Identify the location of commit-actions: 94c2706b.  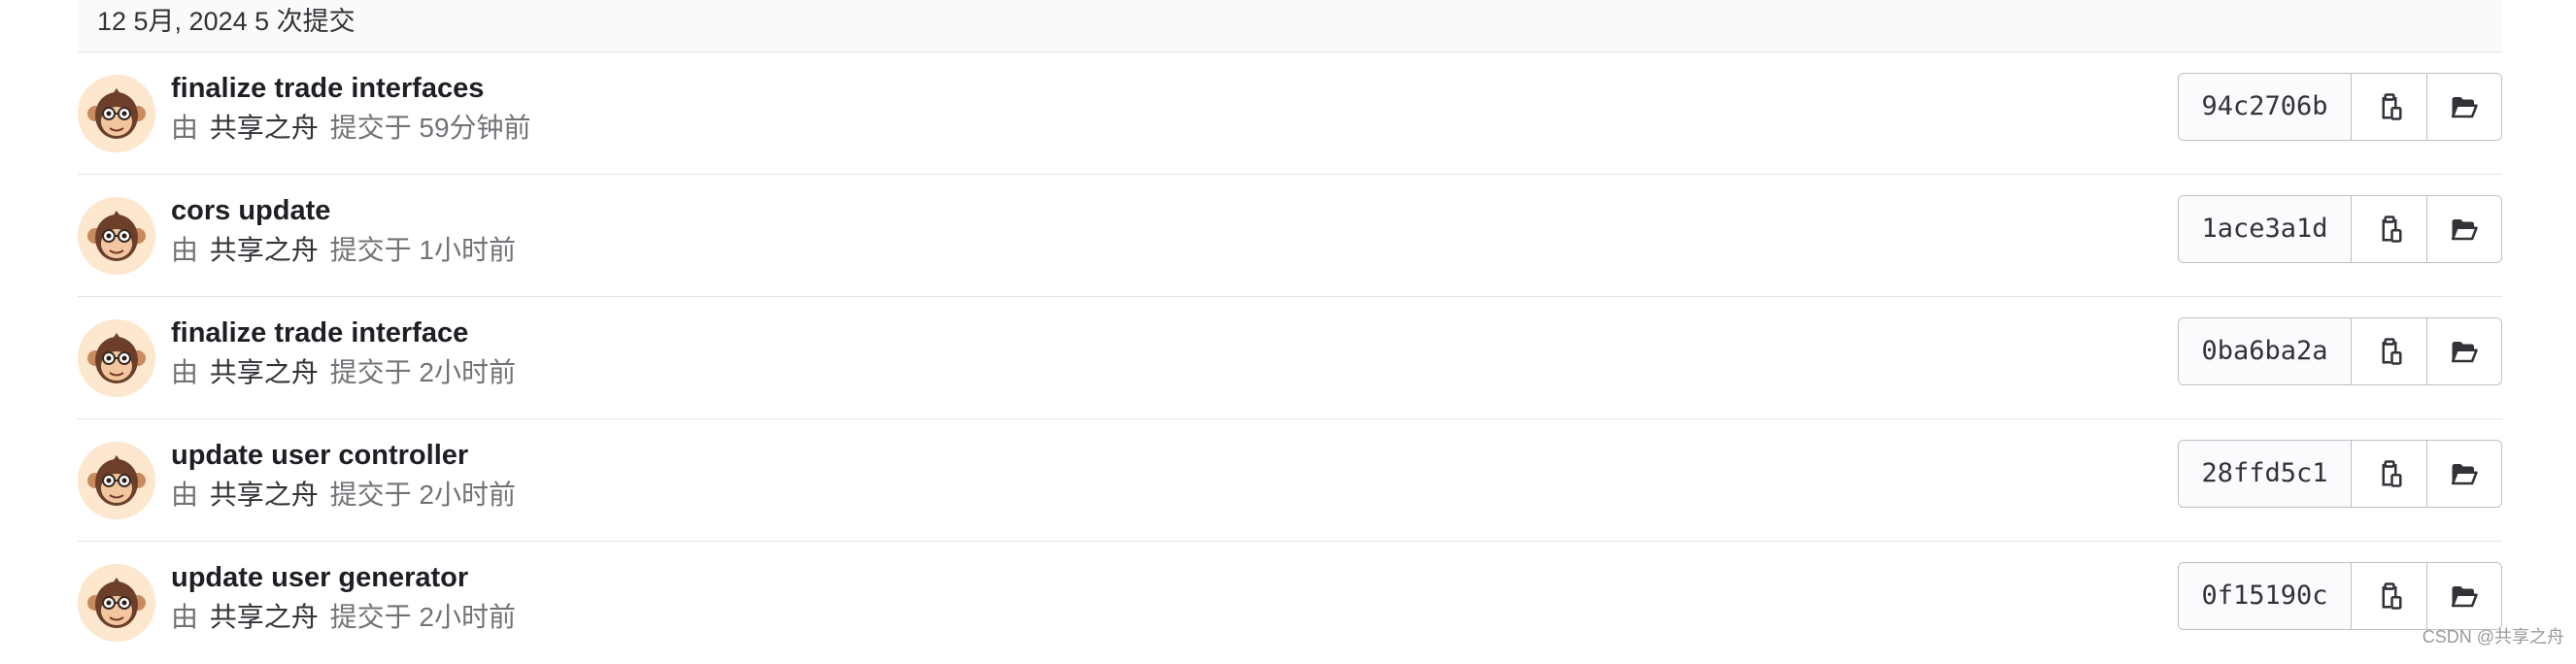
(2340, 107).